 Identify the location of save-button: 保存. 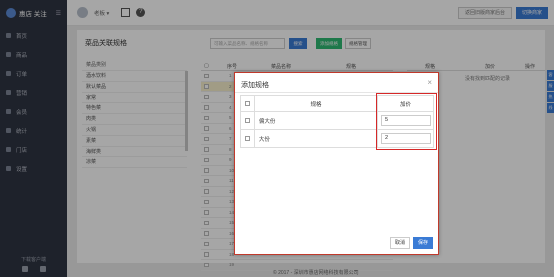
(423, 243).